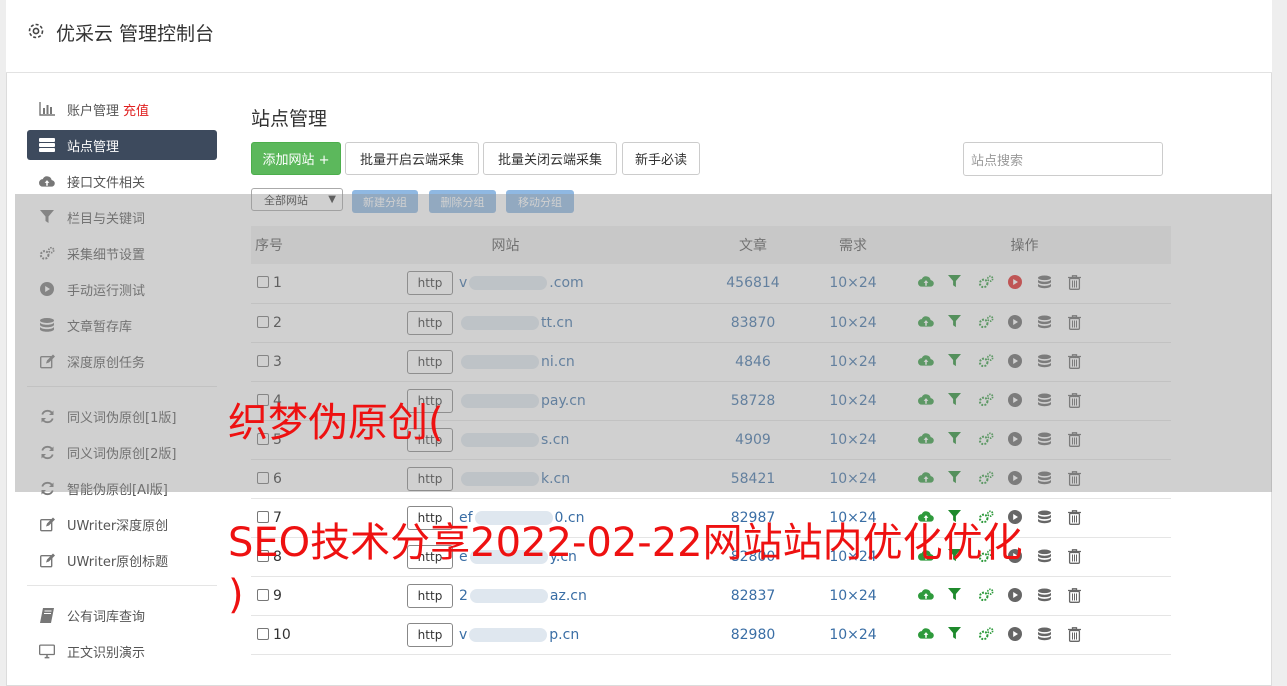 The height and width of the screenshot is (686, 1287). Describe the element at coordinates (753, 400) in the screenshot. I see `article-count: 58728` at that location.